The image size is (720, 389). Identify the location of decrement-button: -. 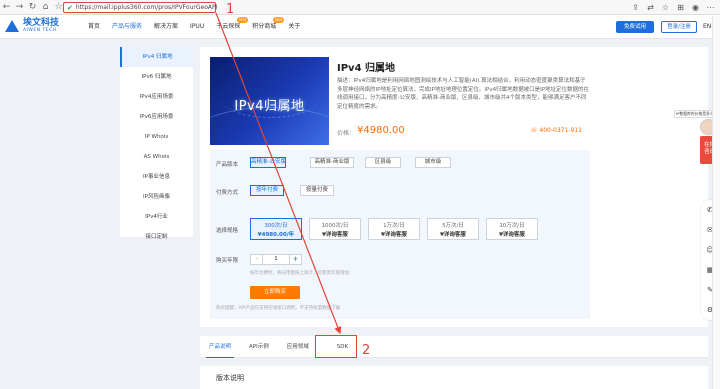
(256, 259).